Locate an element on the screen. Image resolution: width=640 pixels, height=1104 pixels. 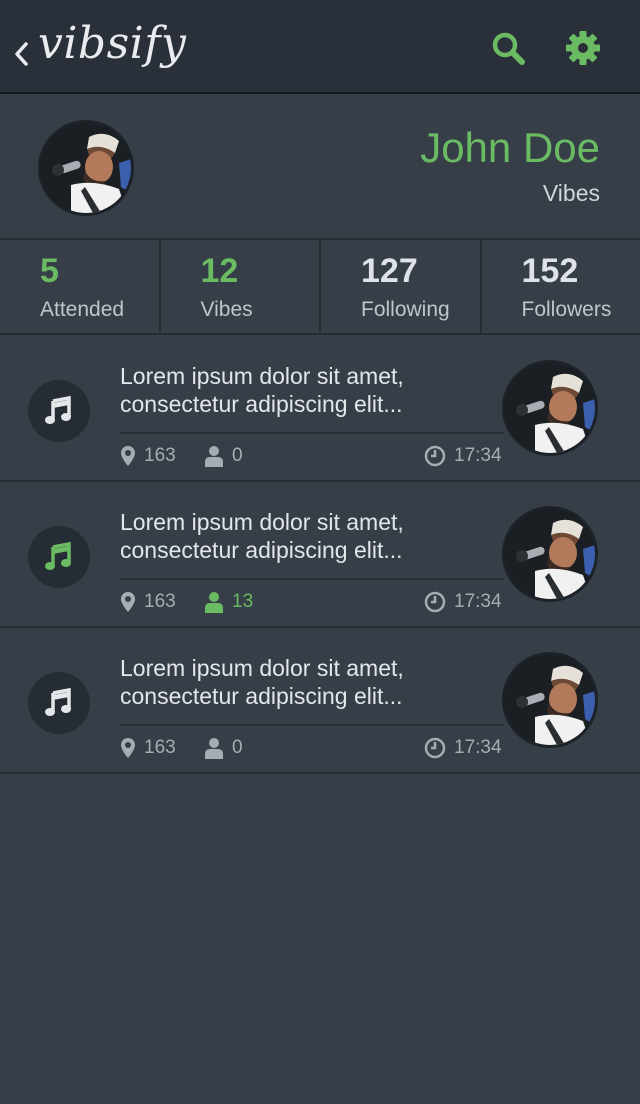
profile-name: John Doe is located at coordinates (510, 147).